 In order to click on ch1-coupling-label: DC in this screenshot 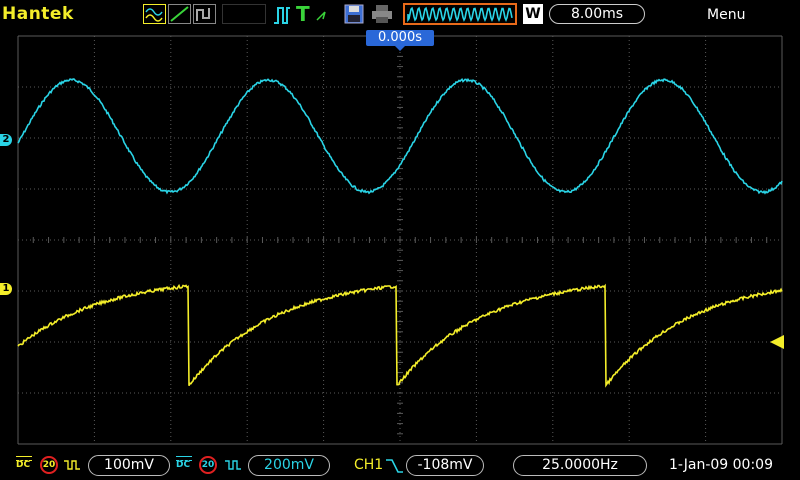, I will do `click(23, 465)`.